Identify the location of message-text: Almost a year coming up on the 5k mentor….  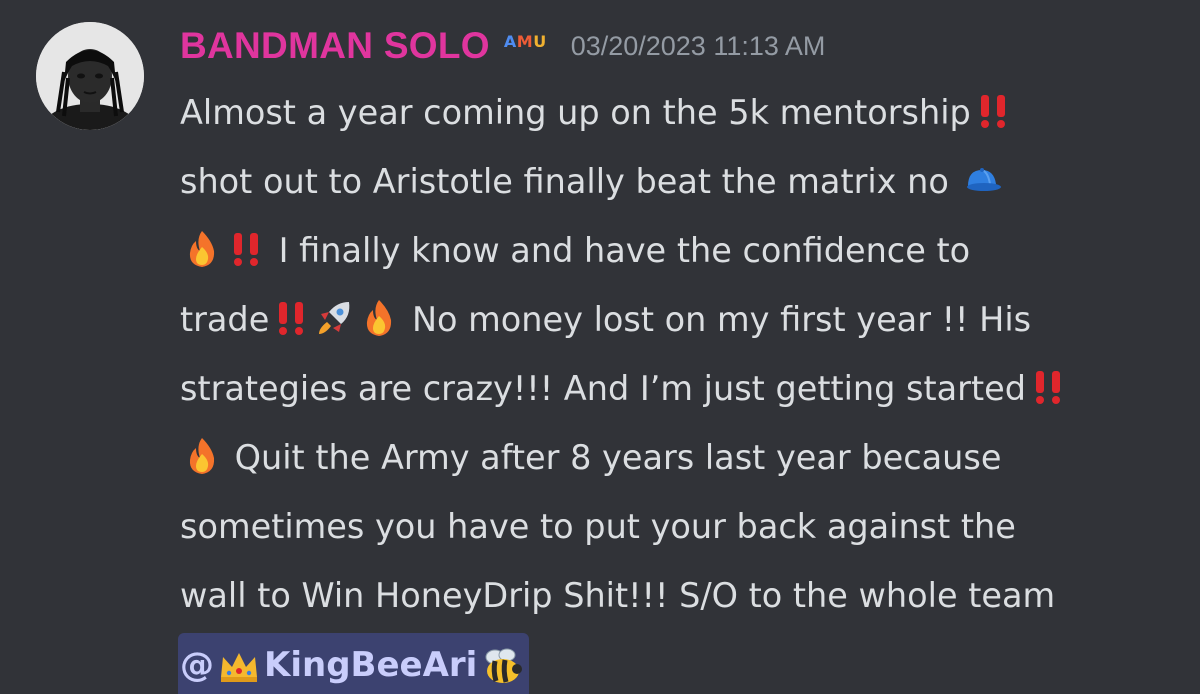
(575, 112).